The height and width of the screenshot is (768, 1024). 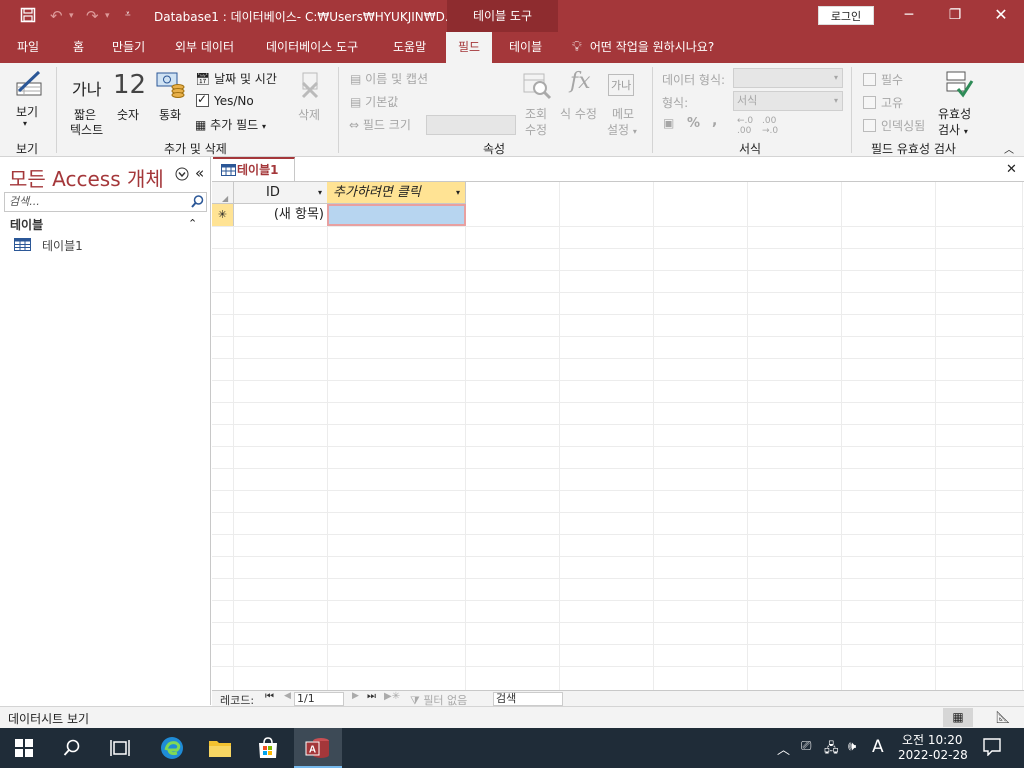 I want to click on network-icon: 🖧︎, so click(x=831, y=750).